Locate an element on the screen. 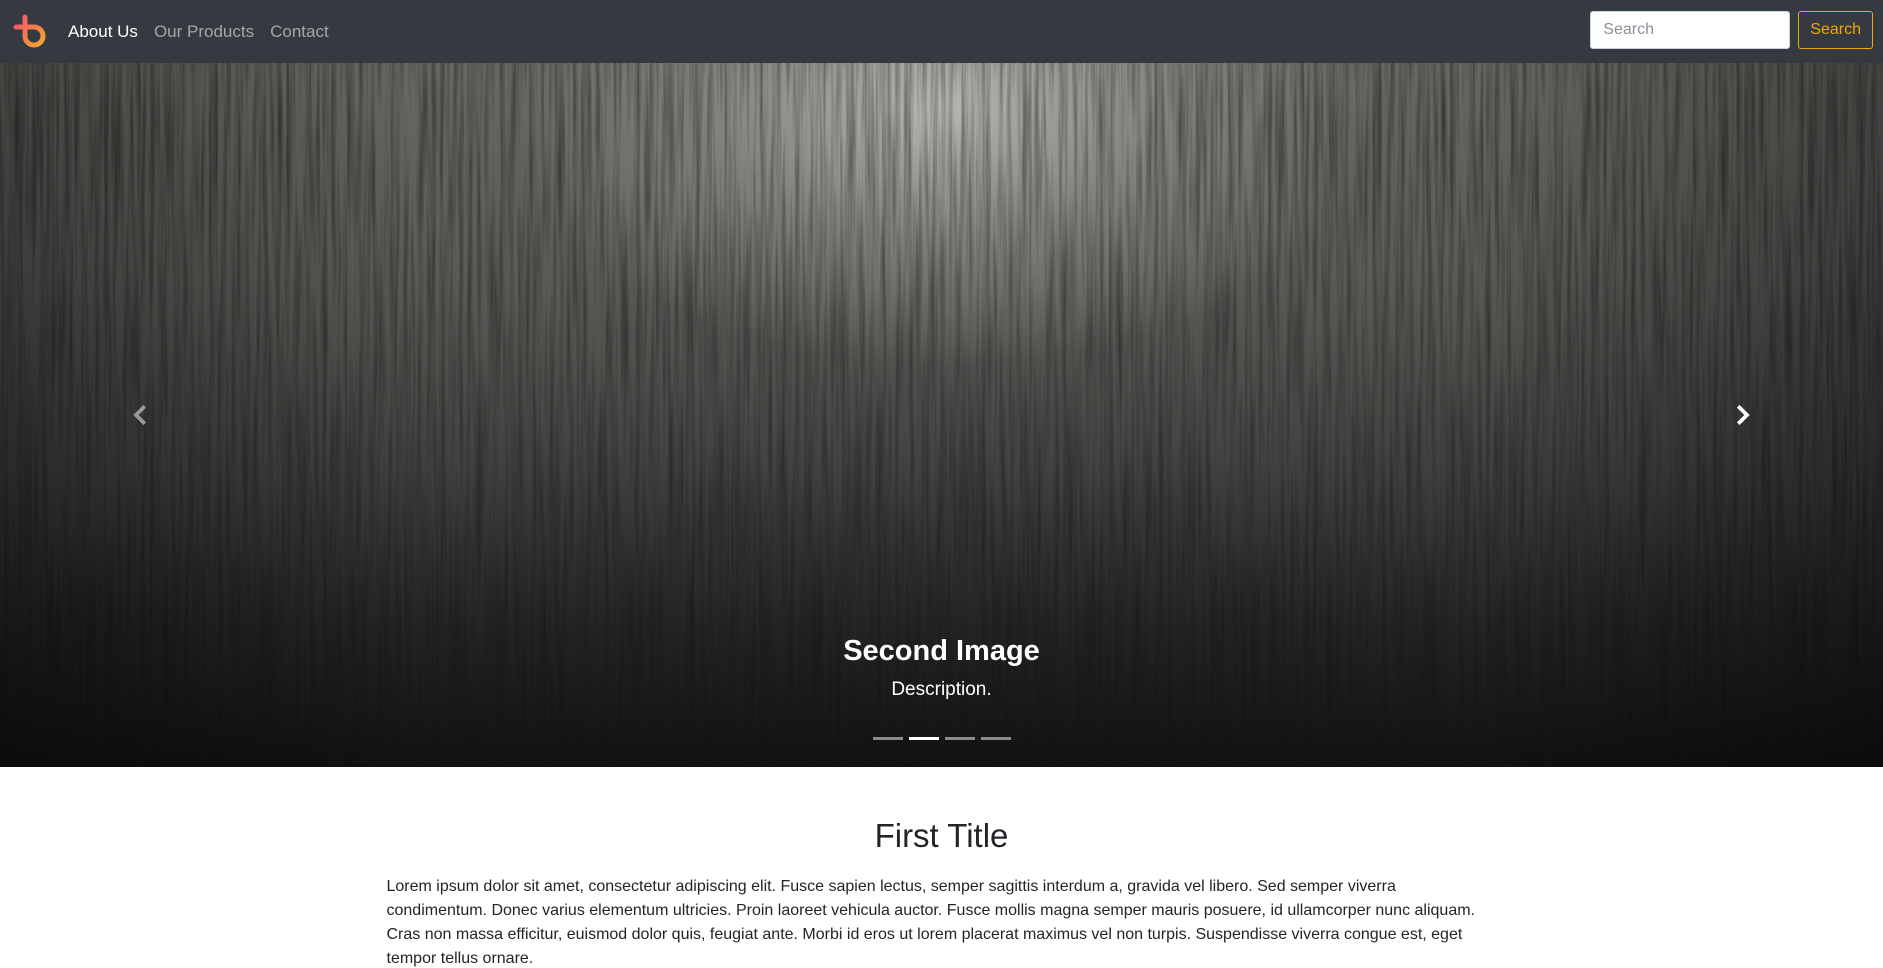  carousel-indicators is located at coordinates (941, 738).